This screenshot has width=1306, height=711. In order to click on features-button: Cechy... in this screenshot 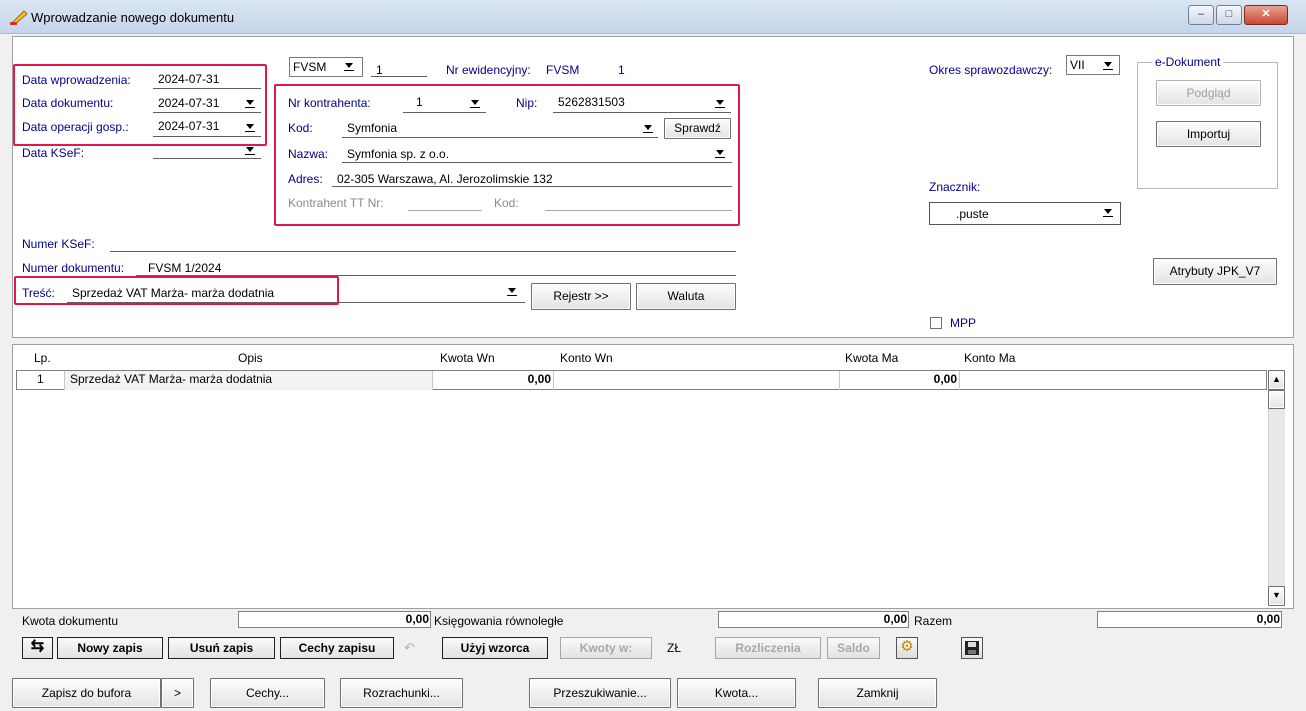, I will do `click(267, 693)`.